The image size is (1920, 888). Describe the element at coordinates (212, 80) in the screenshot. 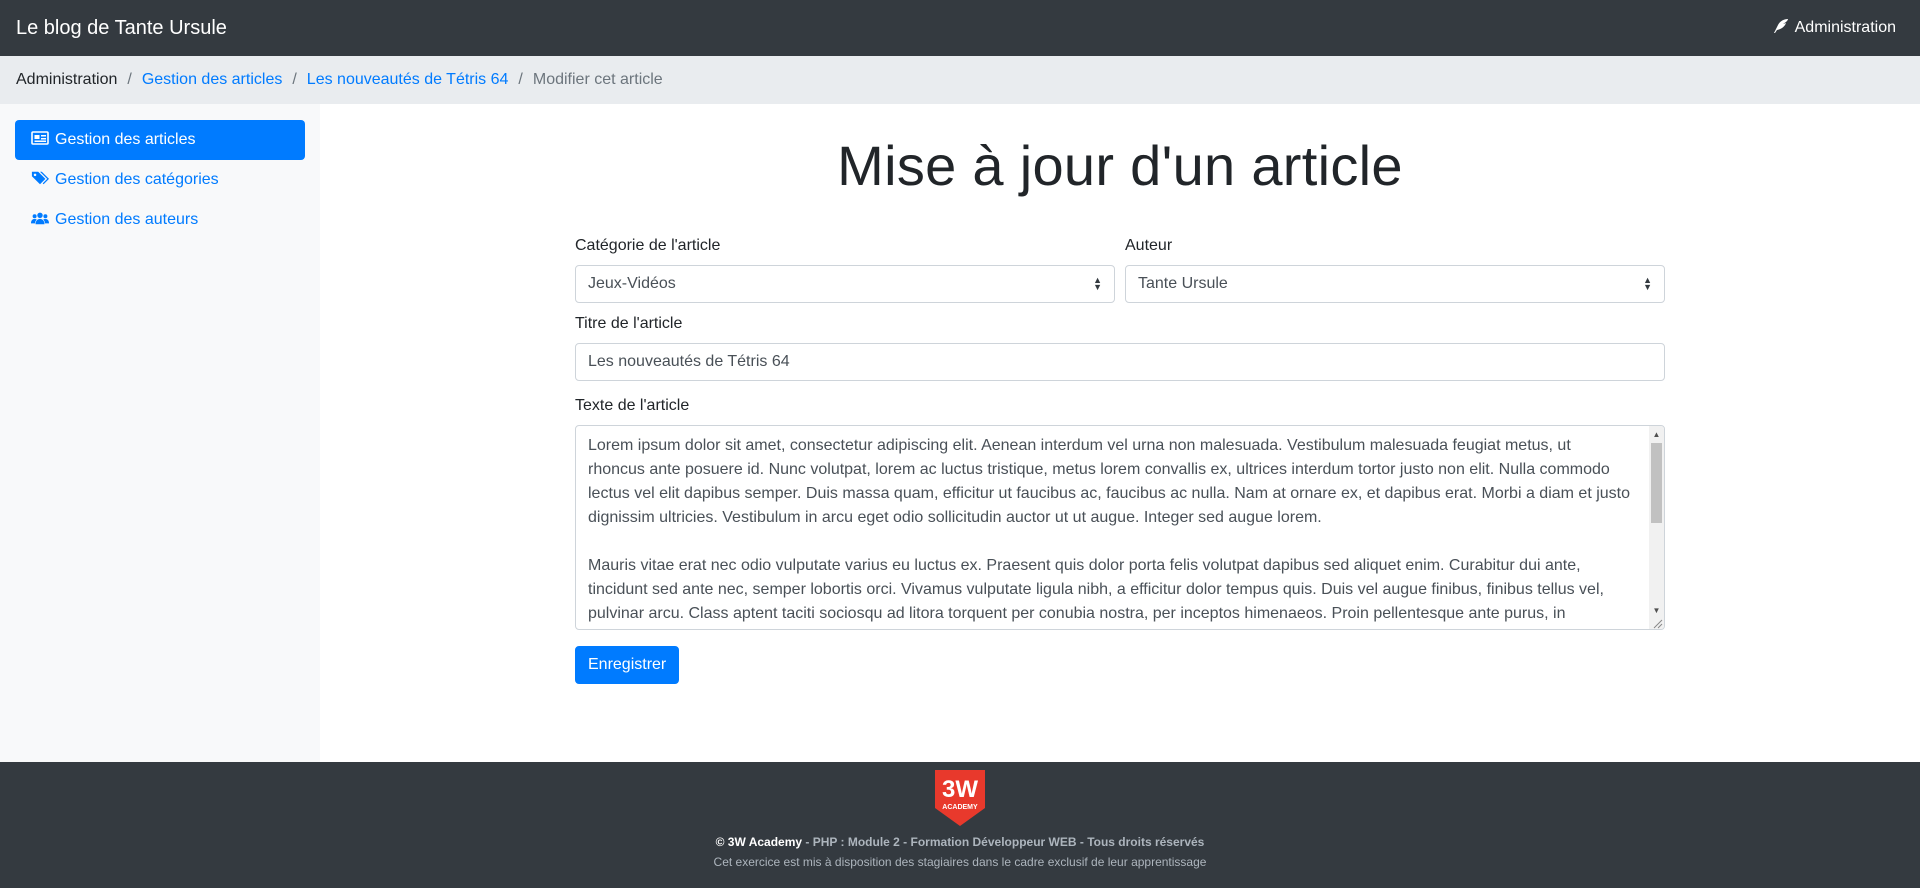

I see `breadcrumb-articles-link: Gestion des articles` at that location.